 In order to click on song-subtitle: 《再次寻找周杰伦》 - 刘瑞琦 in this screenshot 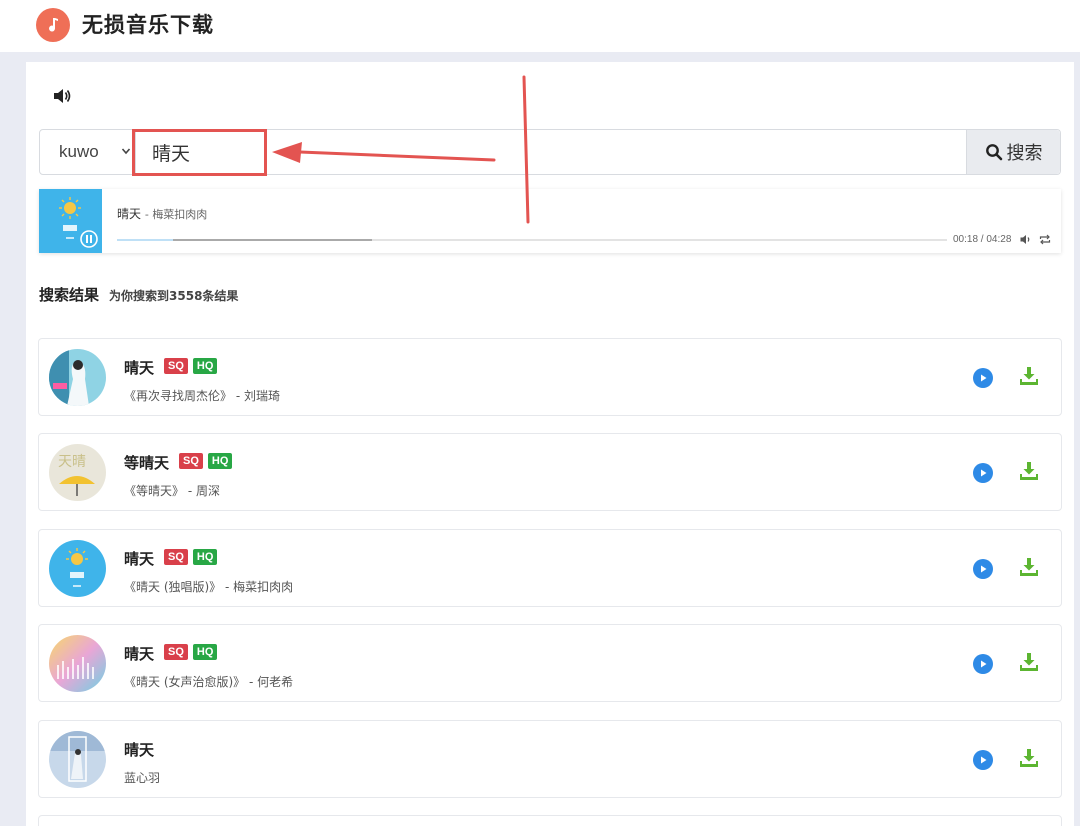, I will do `click(202, 396)`.